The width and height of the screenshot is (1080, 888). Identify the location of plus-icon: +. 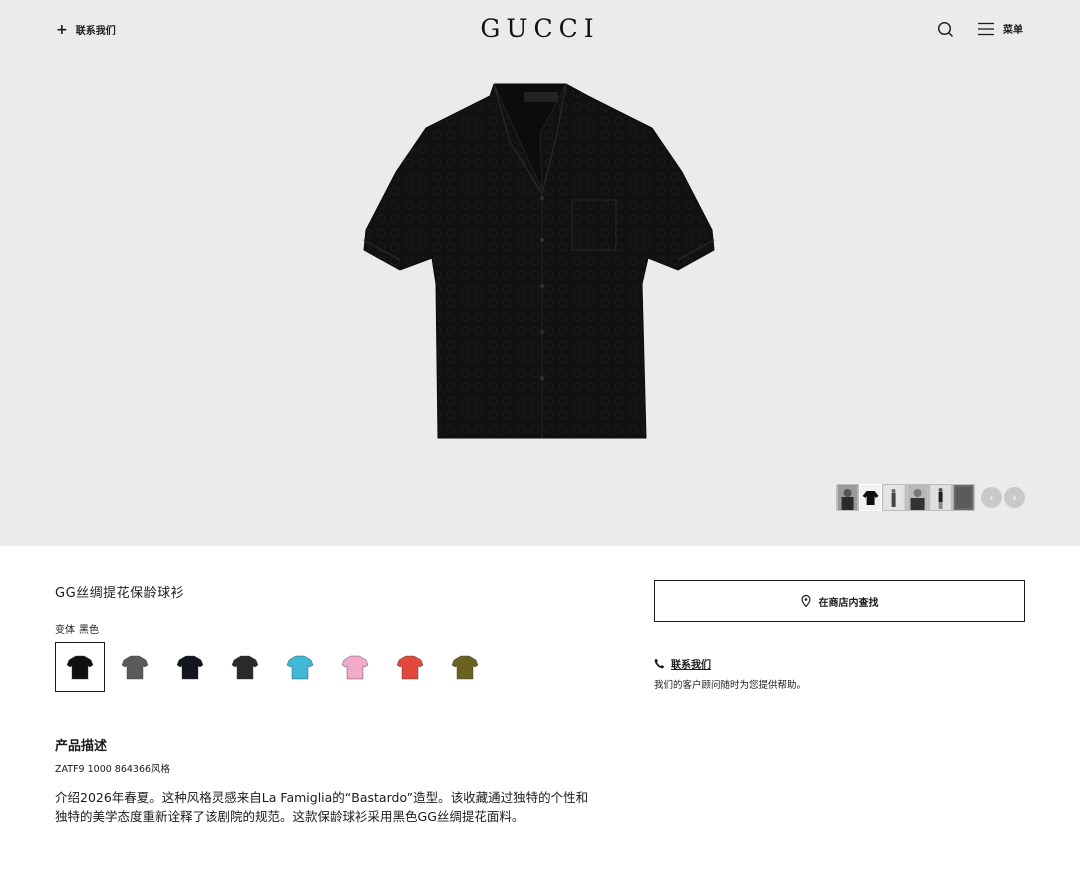
(62, 29).